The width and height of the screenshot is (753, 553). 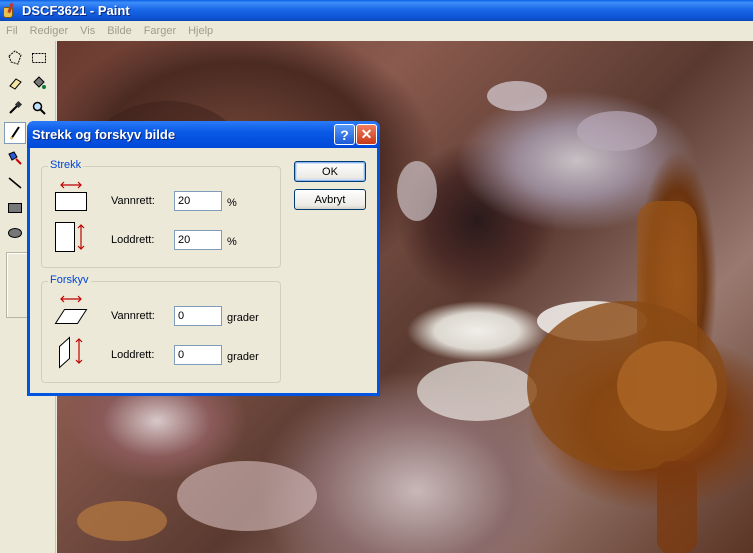 What do you see at coordinates (133, 240) in the screenshot?
I see `stretch-vertical-label: Loddrett:` at bounding box center [133, 240].